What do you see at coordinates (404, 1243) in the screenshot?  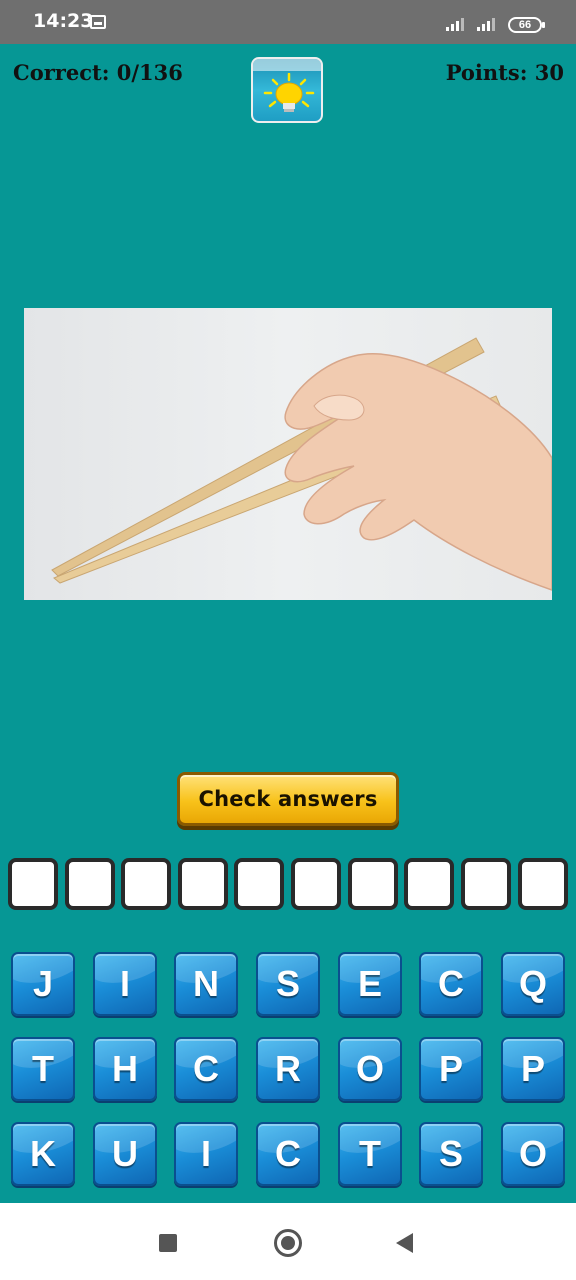 I see `back-icon` at bounding box center [404, 1243].